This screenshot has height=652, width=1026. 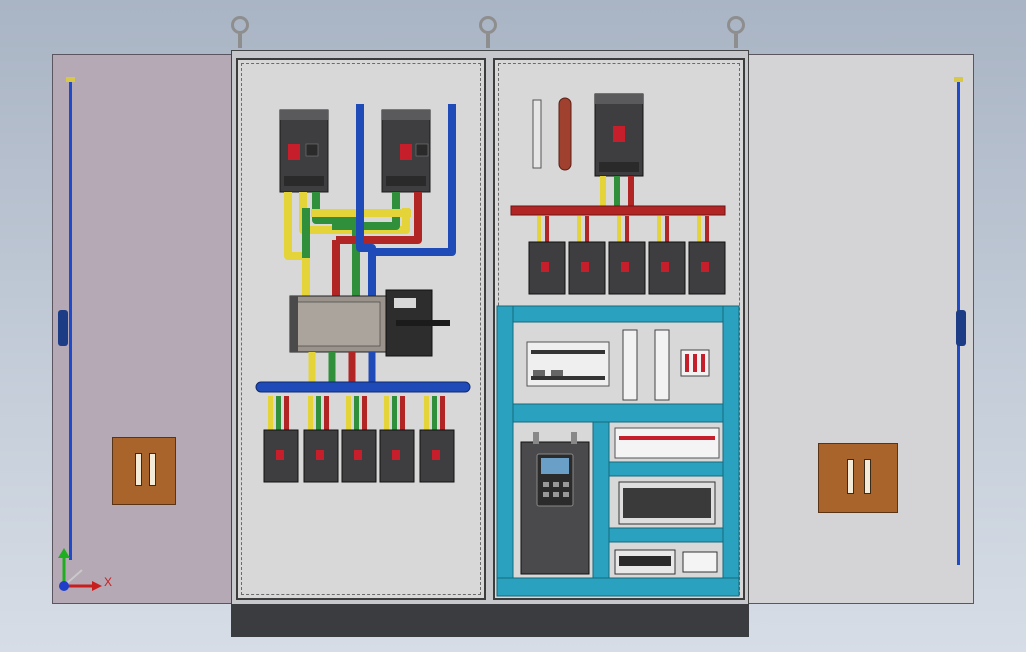 What do you see at coordinates (958, 79) in the screenshot?
I see `right-rod-cap` at bounding box center [958, 79].